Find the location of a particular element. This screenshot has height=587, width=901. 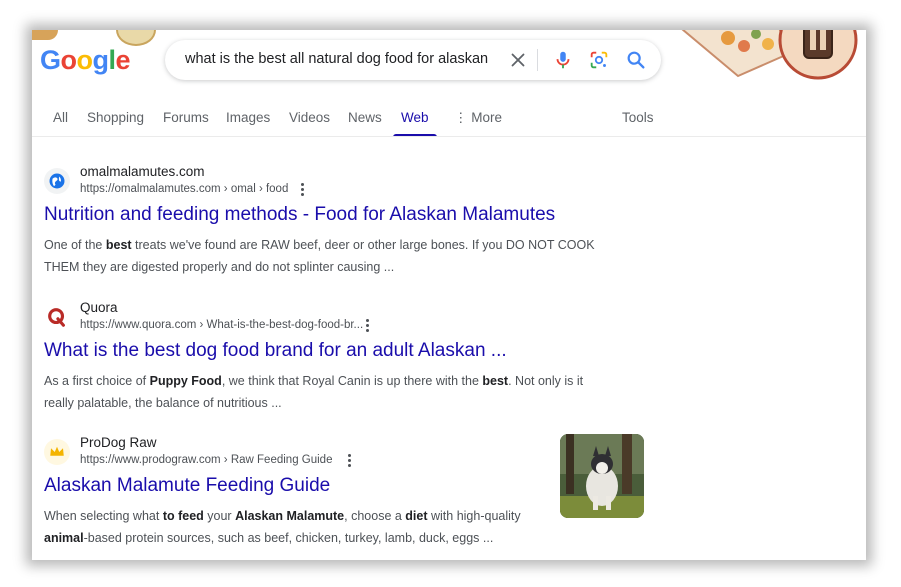

snippet-text: your is located at coordinates (219, 516).